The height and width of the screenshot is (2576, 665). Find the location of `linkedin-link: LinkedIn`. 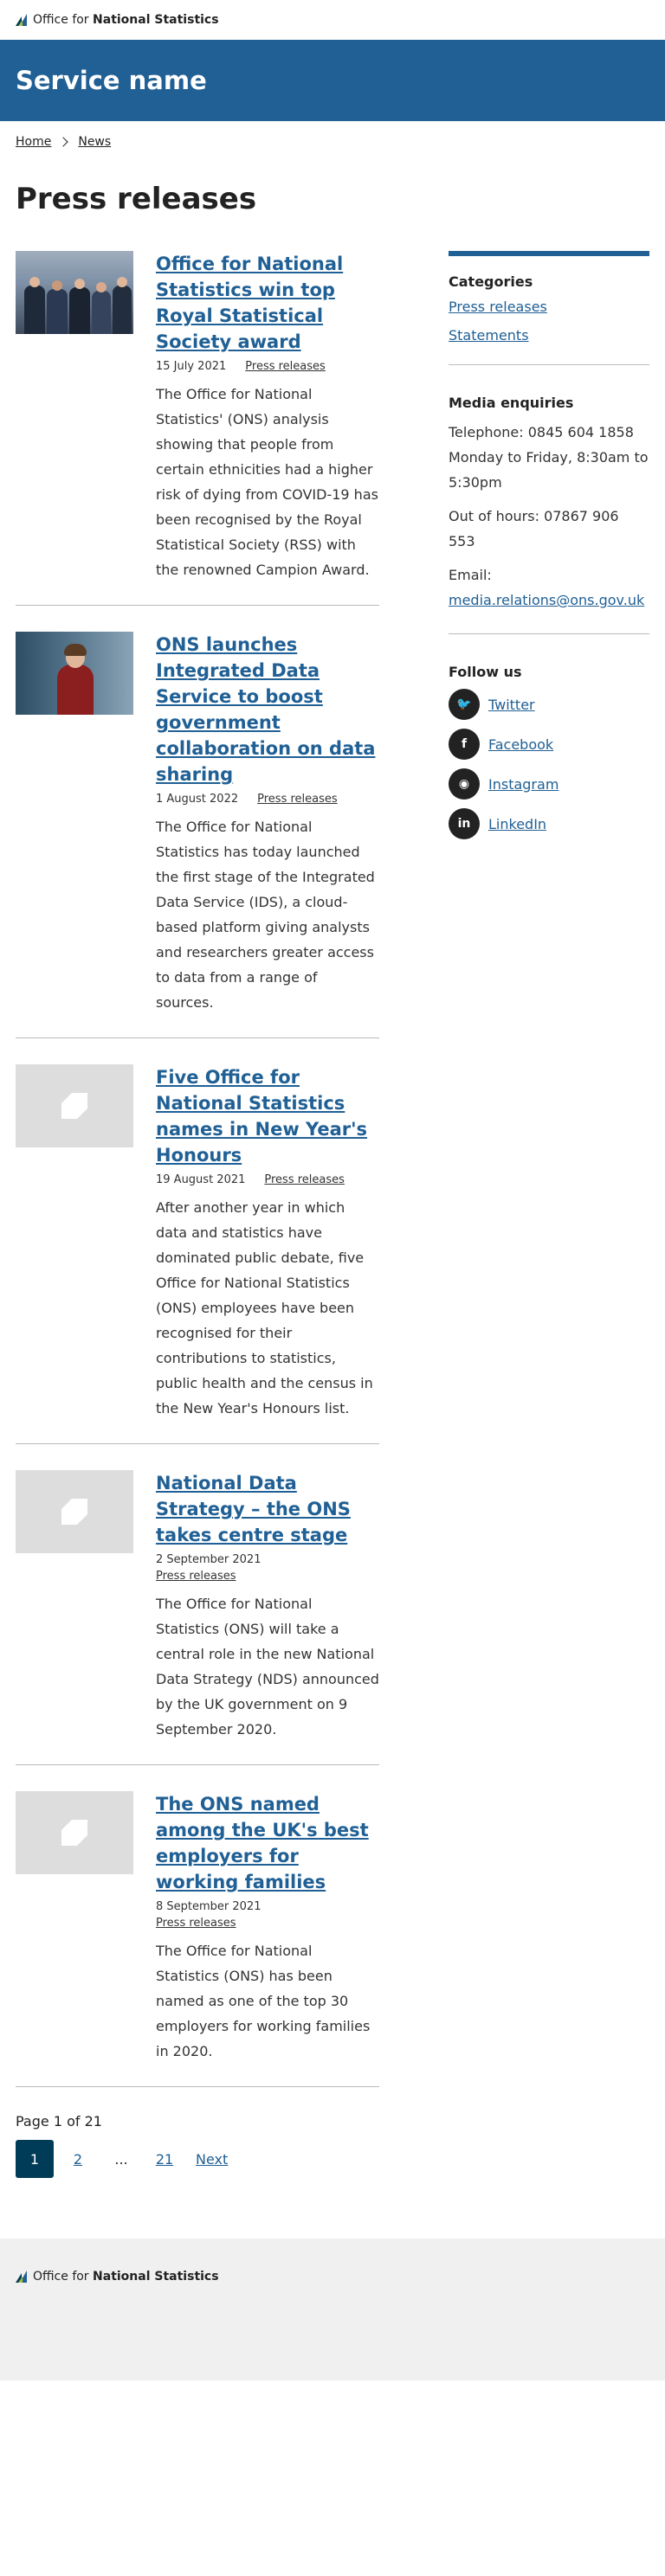

linkedin-link: LinkedIn is located at coordinates (517, 824).